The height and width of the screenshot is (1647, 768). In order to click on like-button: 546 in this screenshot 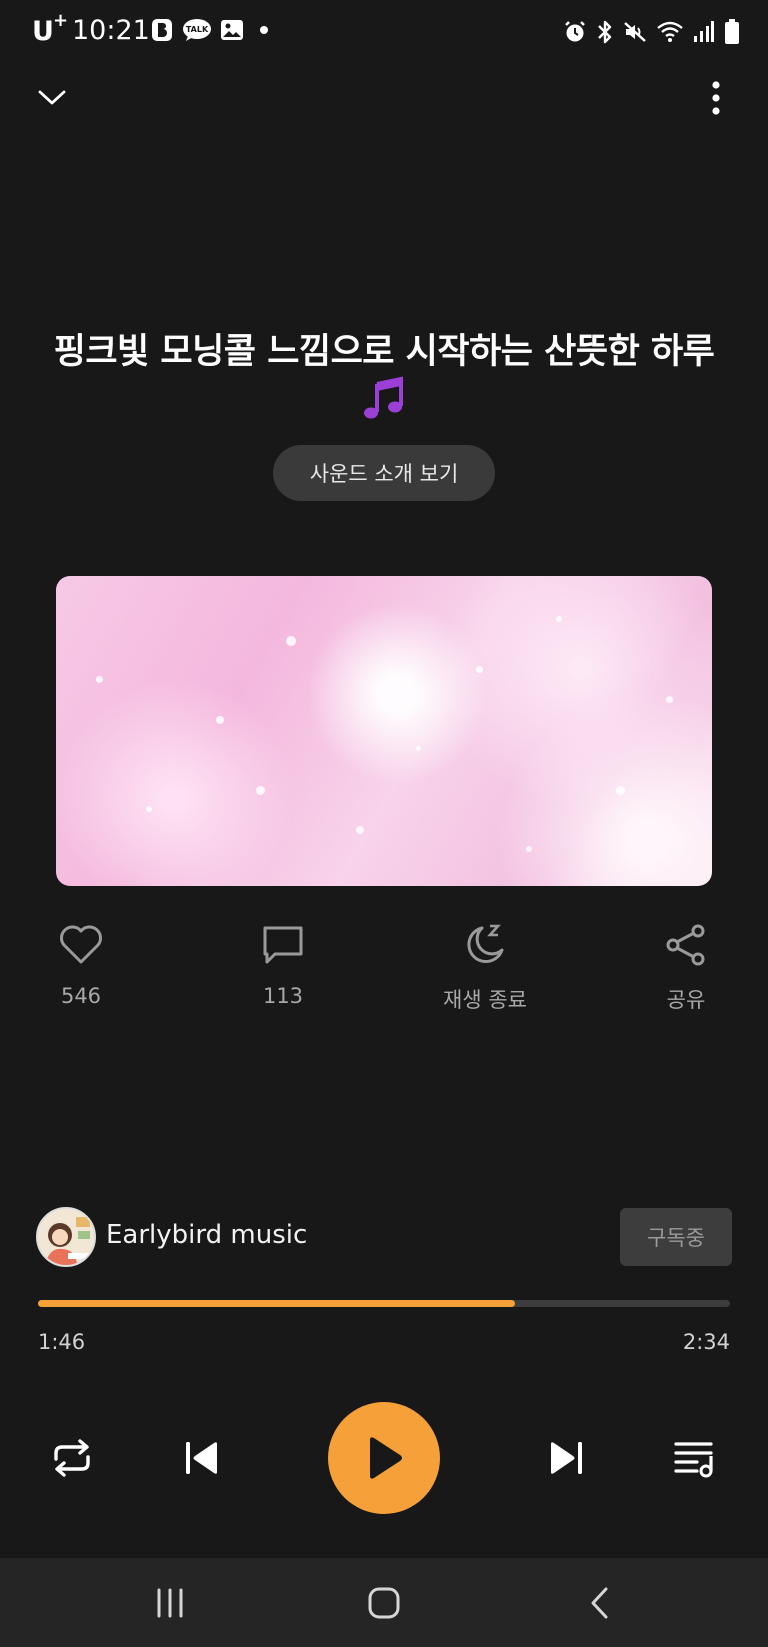, I will do `click(81, 964)`.